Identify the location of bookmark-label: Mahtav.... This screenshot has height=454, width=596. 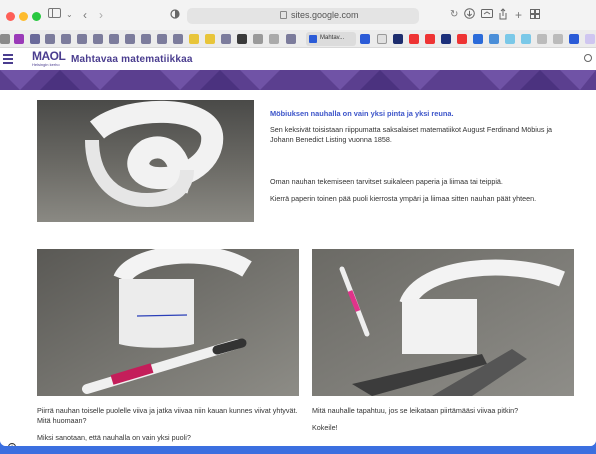
(332, 38).